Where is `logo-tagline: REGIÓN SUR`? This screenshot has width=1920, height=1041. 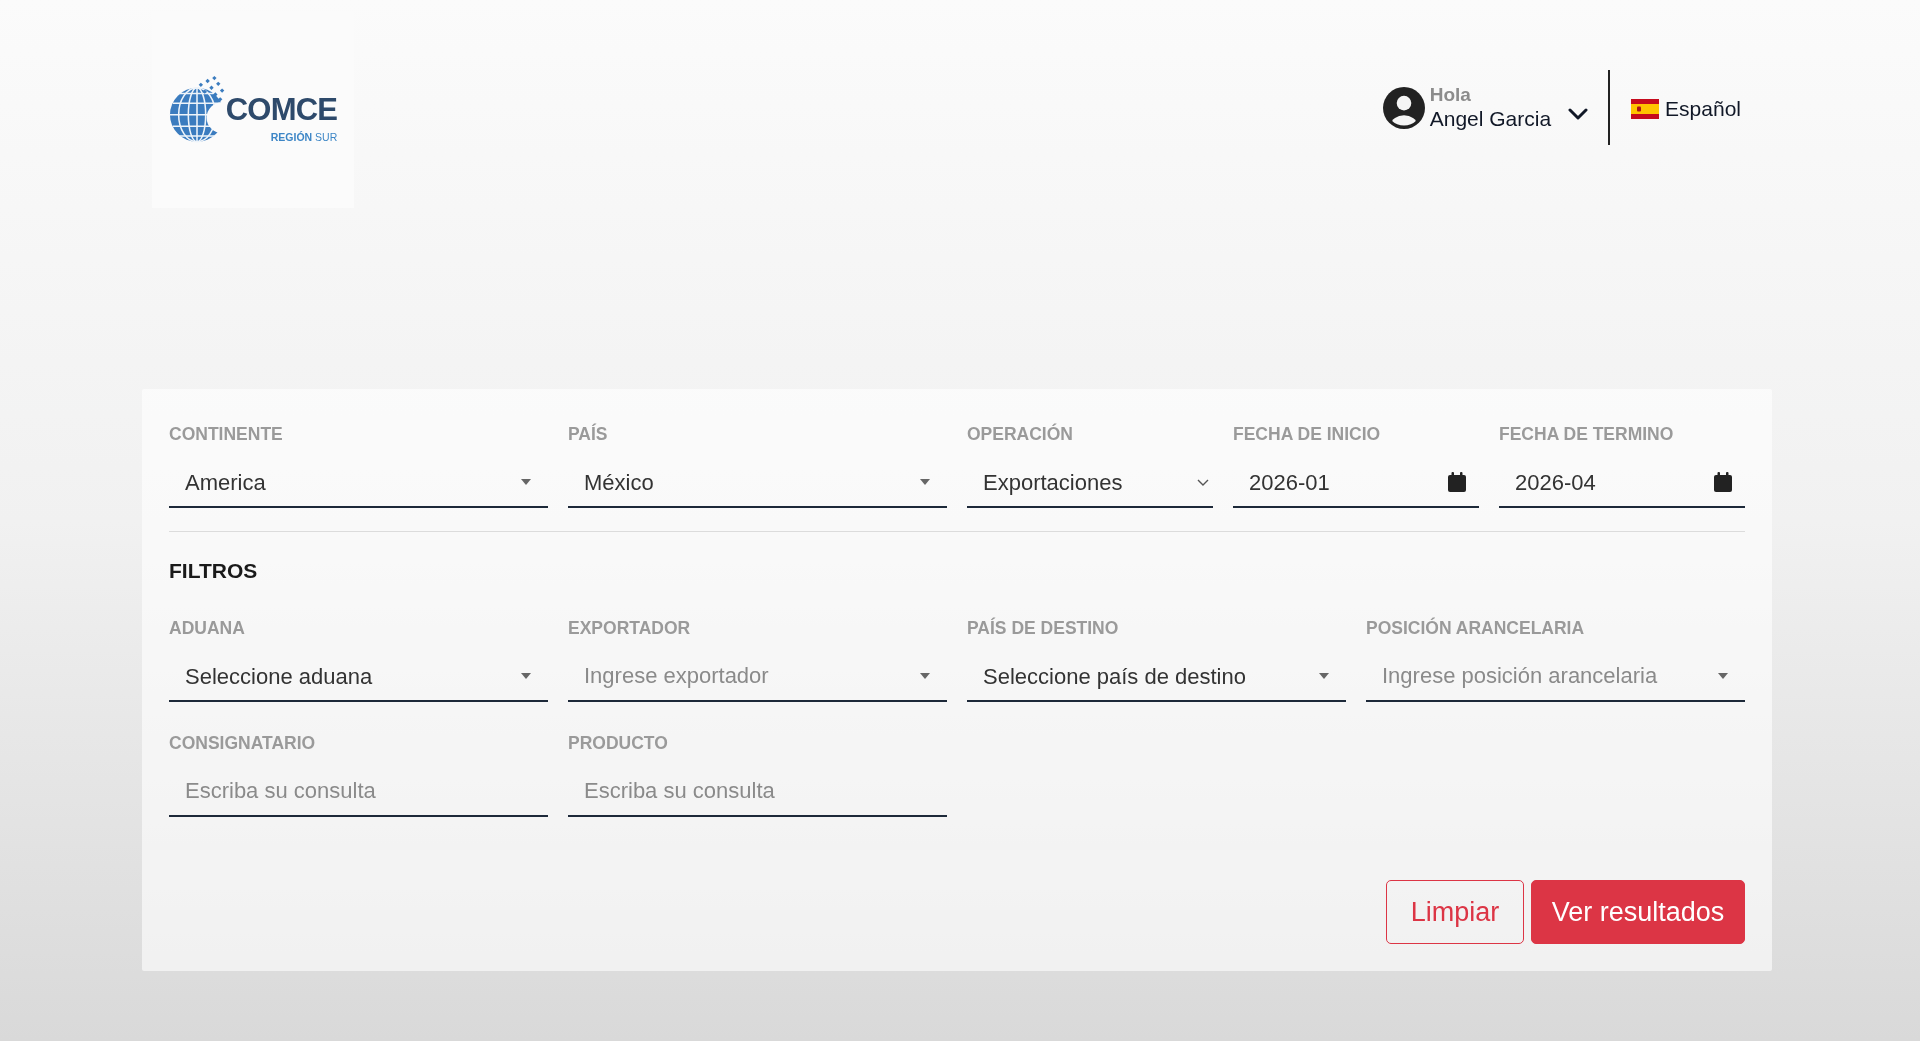
logo-tagline: REGIÓN SUR is located at coordinates (304, 137).